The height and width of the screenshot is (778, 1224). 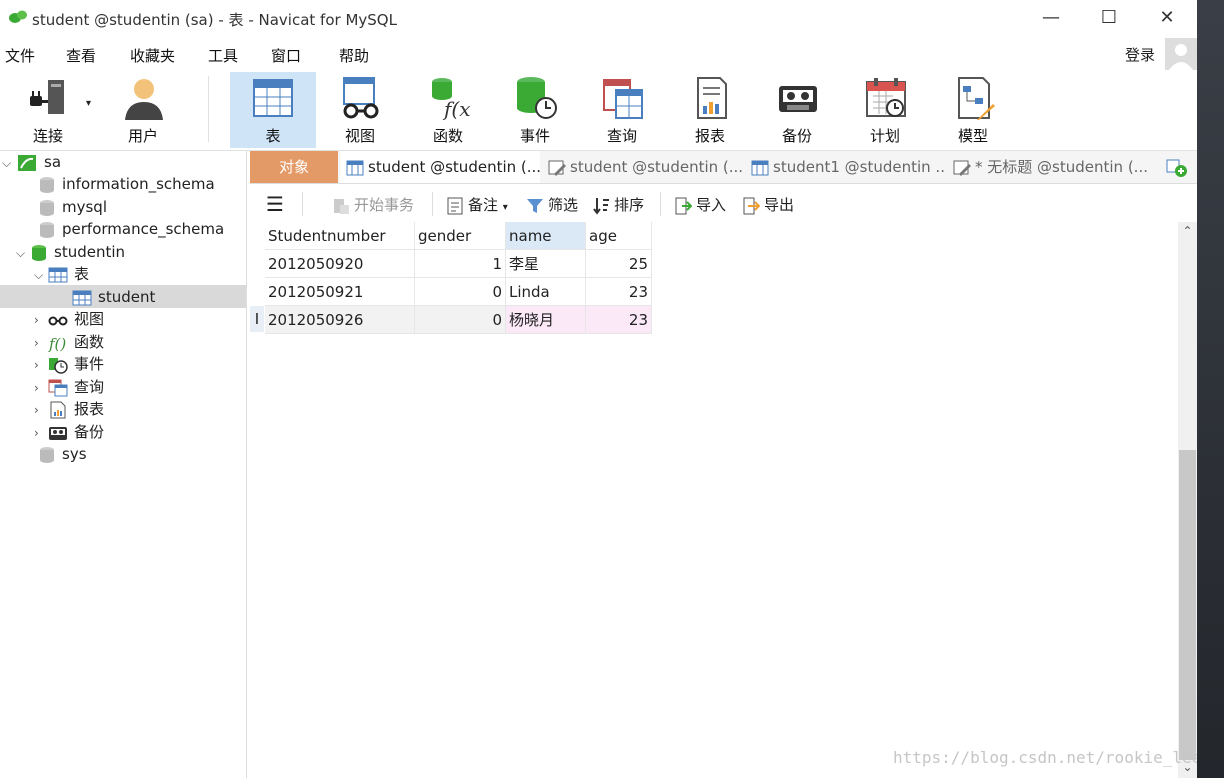 I want to click on tree-db-mysql: mysql, so click(x=72, y=207).